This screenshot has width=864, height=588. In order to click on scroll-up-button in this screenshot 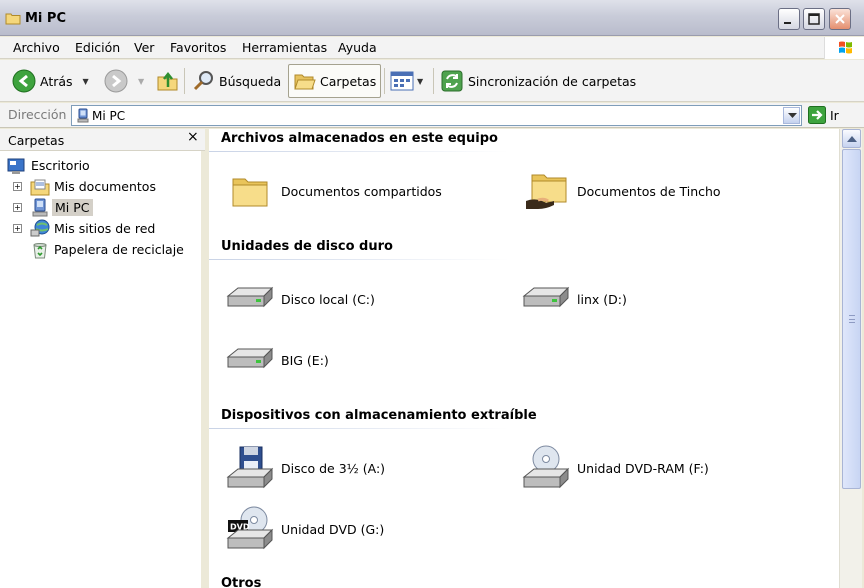, I will do `click(851, 138)`.